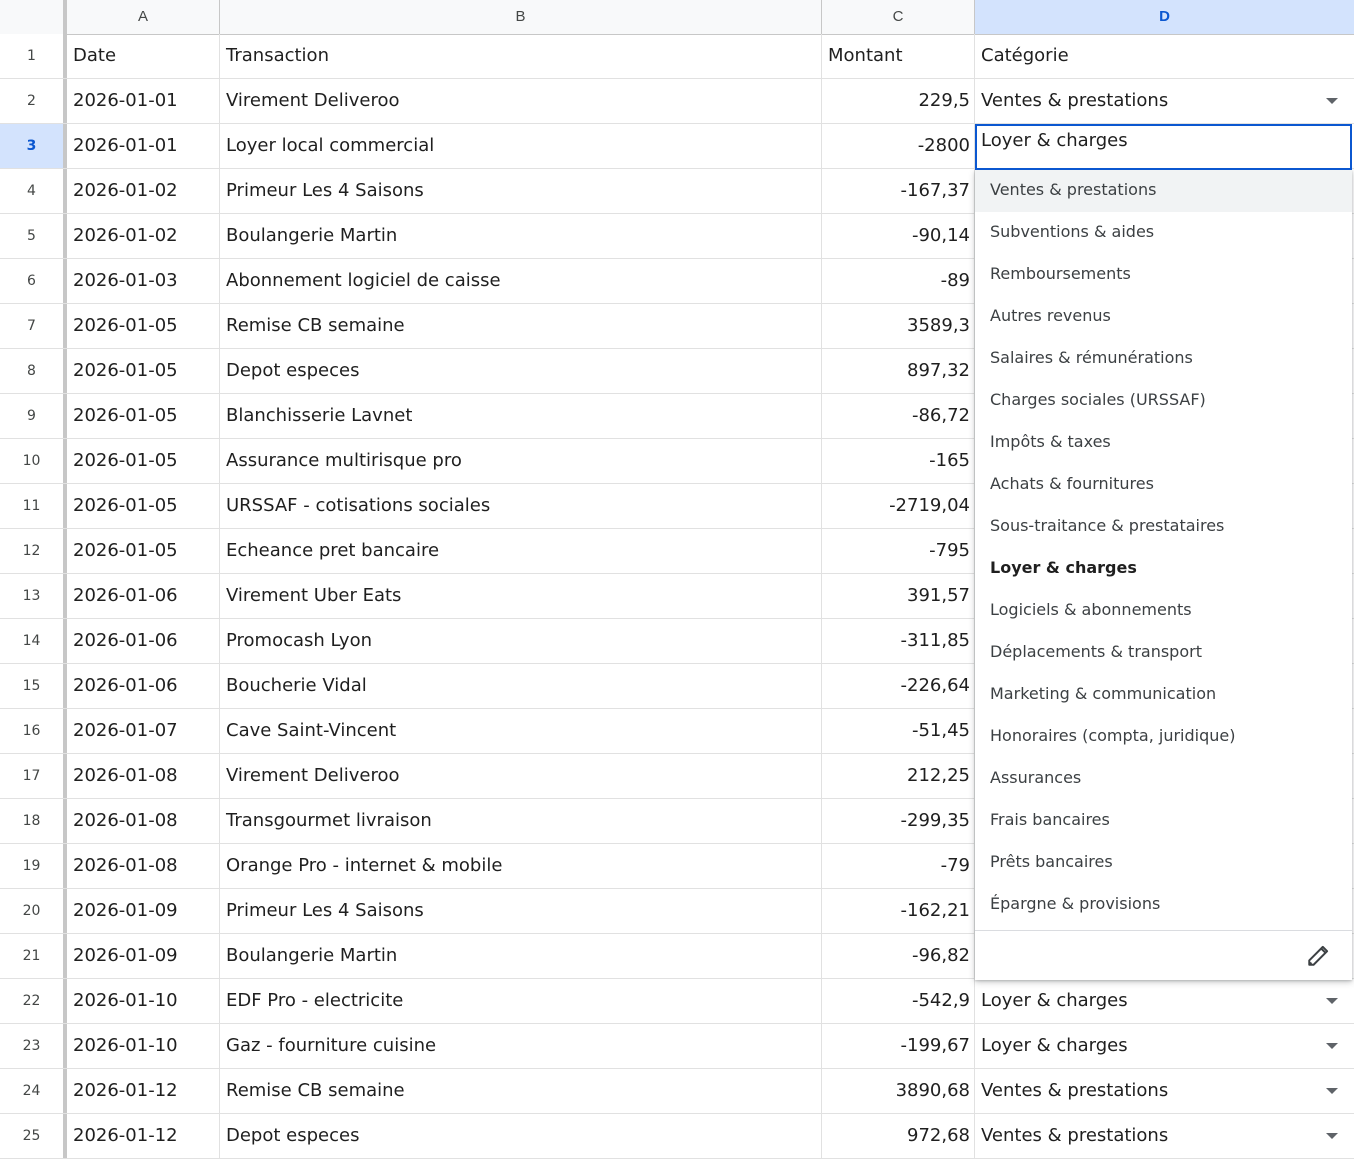  What do you see at coordinates (521, 776) in the screenshot?
I see `cell-transaction: Virement Deliveroo` at bounding box center [521, 776].